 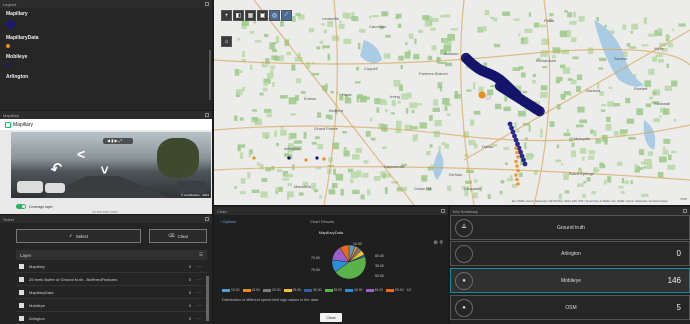 What do you see at coordinates (189, 318) in the screenshot?
I see `layer-count: 0` at bounding box center [189, 318].